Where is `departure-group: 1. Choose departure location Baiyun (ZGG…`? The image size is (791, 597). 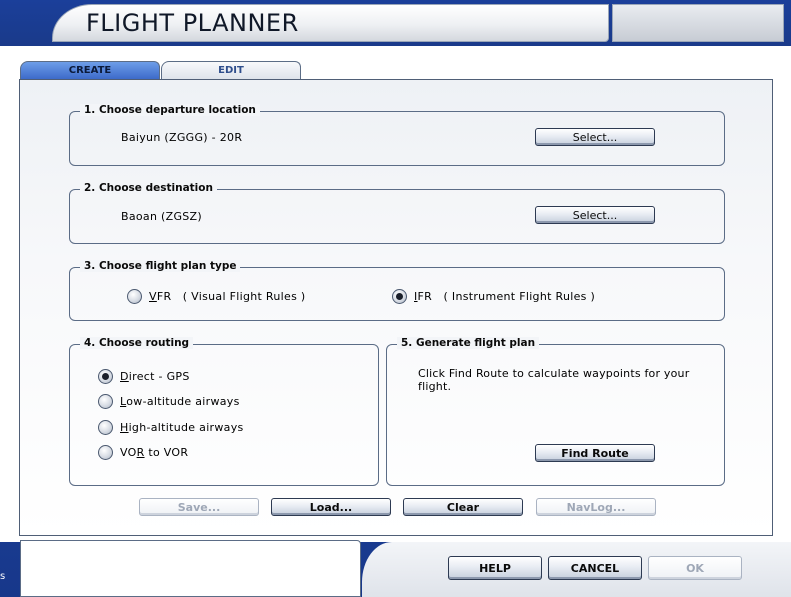 departure-group: 1. Choose departure location Baiyun (ZGG… is located at coordinates (397, 135).